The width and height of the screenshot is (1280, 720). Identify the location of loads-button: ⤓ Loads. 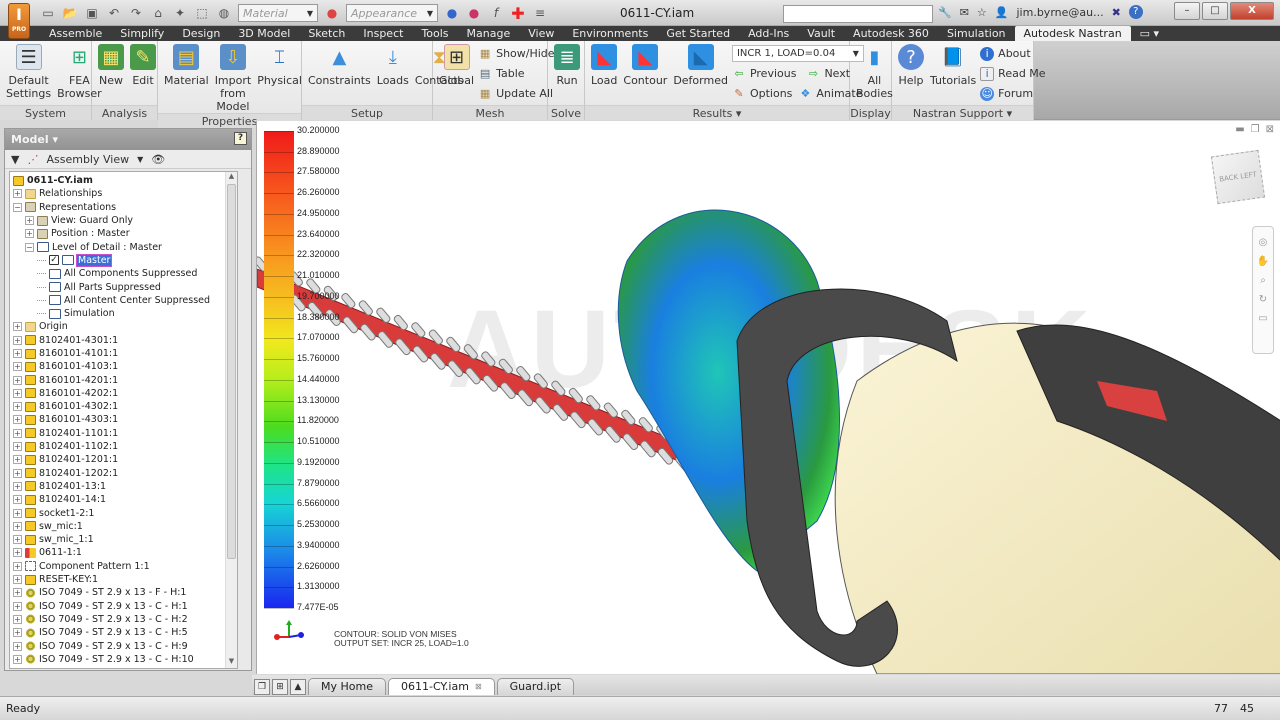
(393, 74).